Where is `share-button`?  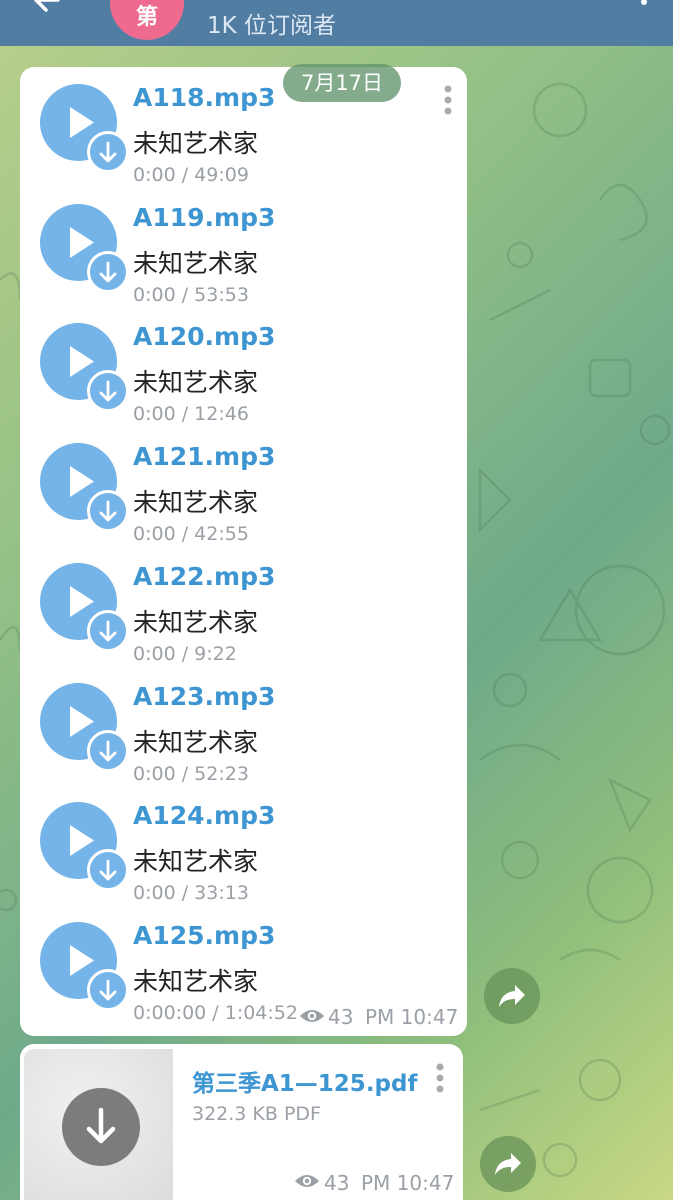
share-button is located at coordinates (512, 996).